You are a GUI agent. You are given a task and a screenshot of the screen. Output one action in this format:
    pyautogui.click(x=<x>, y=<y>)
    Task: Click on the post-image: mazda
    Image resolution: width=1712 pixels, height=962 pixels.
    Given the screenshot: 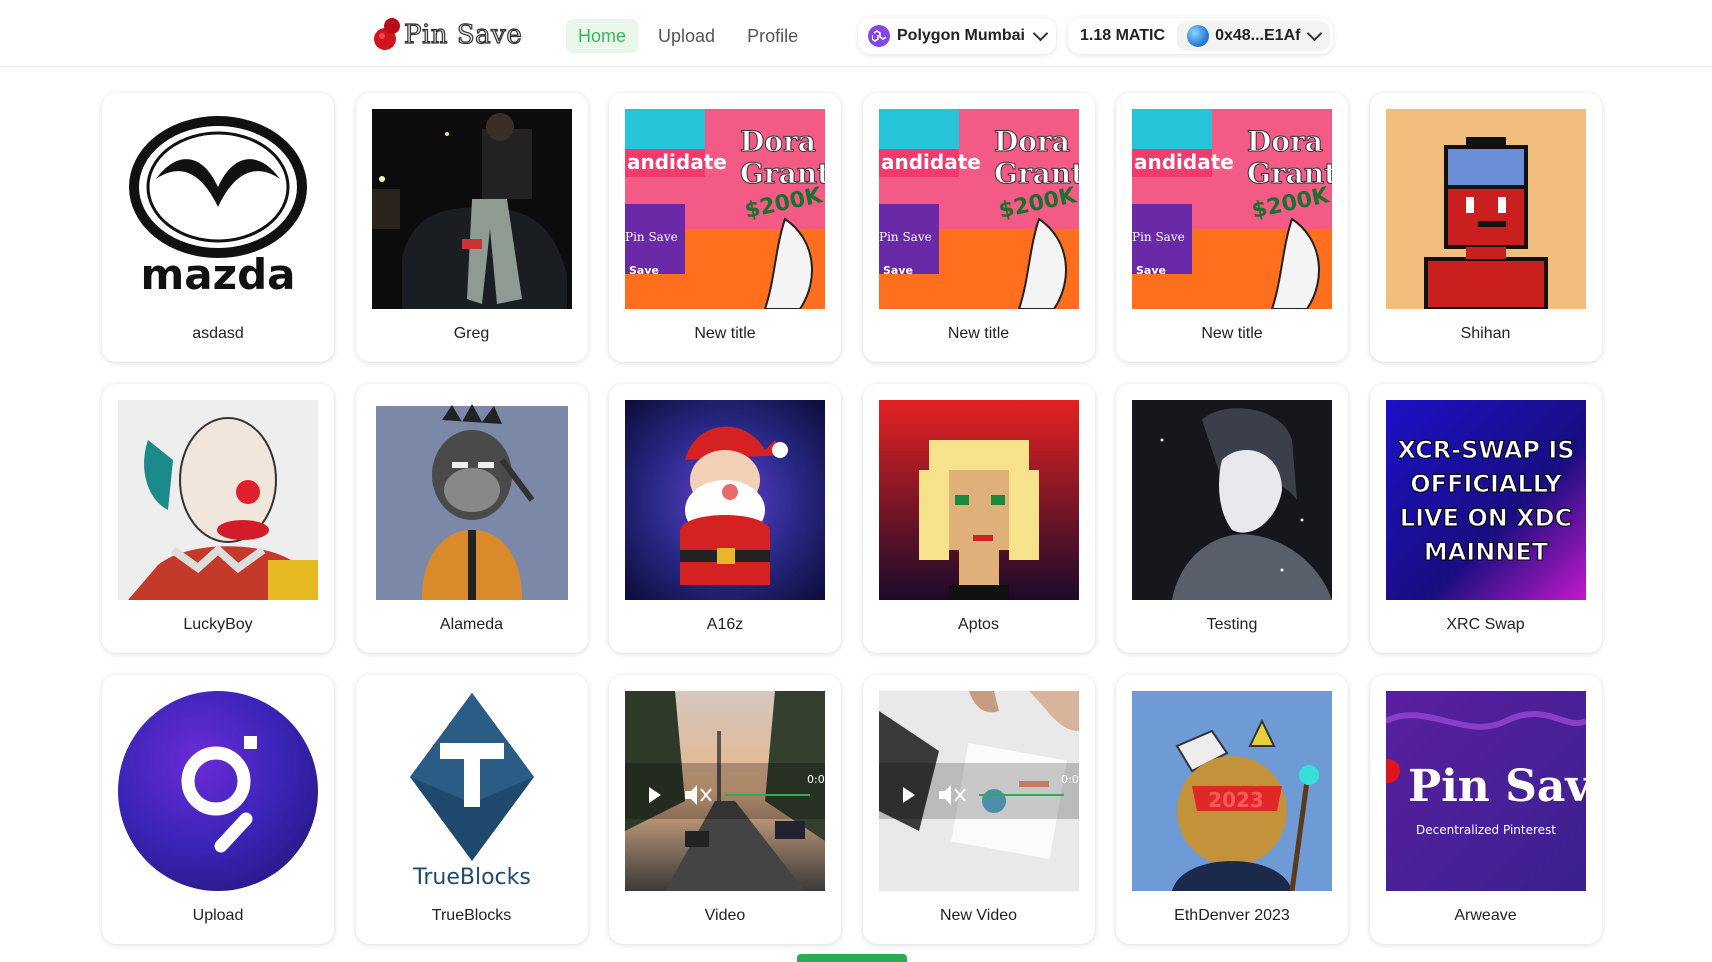 What is the action you would take?
    pyautogui.click(x=218, y=209)
    